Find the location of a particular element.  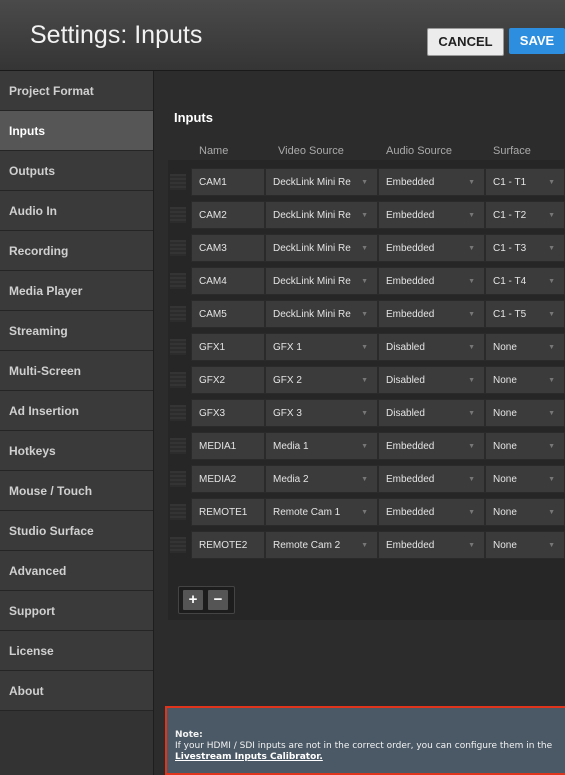

cell-value: GFX1 is located at coordinates (212, 347).